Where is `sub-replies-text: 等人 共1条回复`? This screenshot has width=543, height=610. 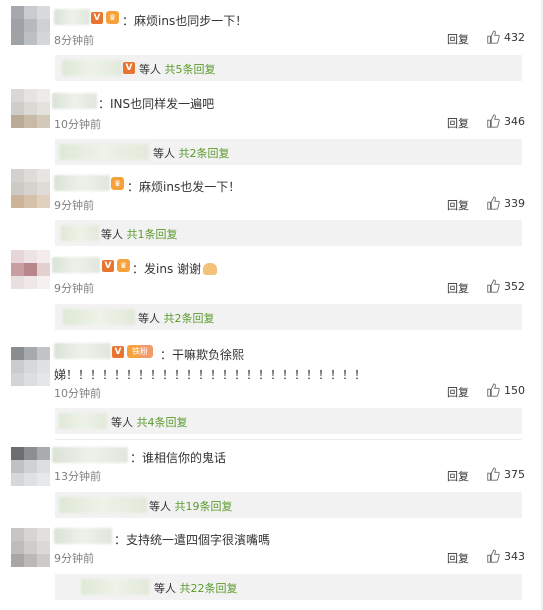 sub-replies-text: 等人 共1条回复 is located at coordinates (139, 234).